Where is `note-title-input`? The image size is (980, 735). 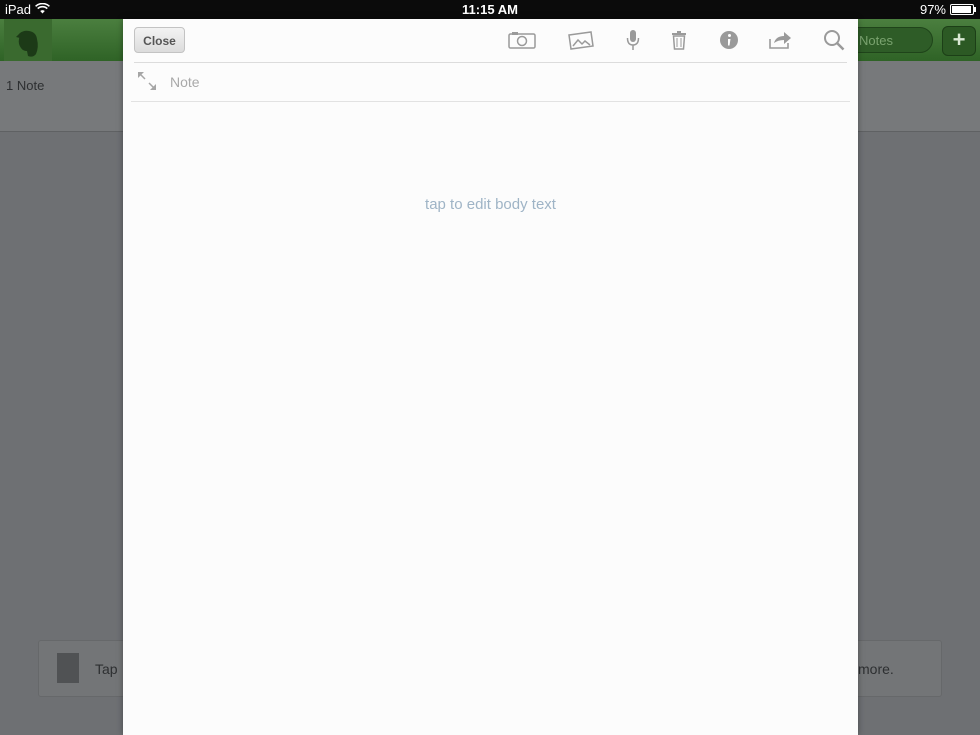
note-title-input is located at coordinates (420, 82).